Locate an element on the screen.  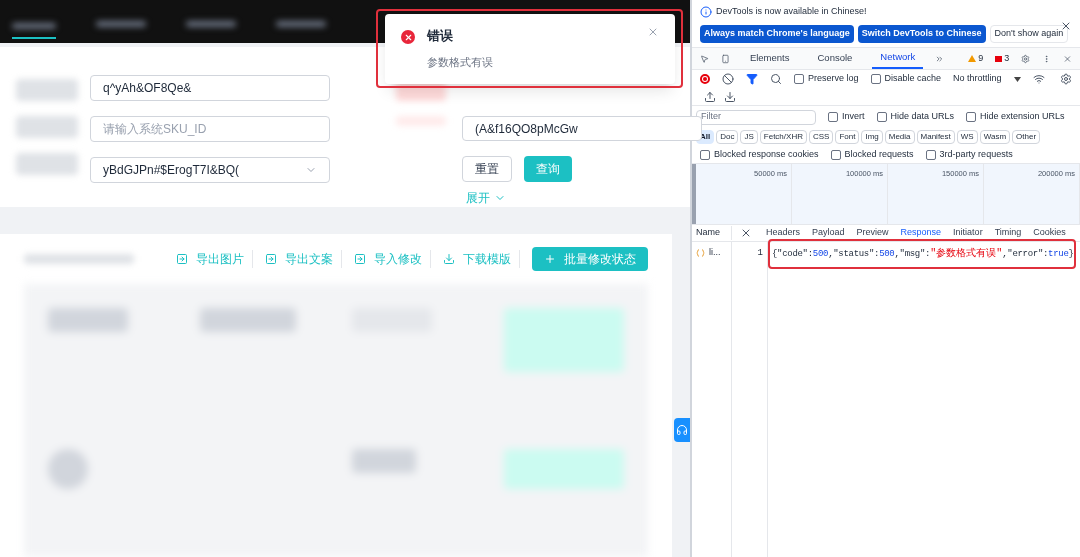
record-icon is located at coordinates (705, 79).